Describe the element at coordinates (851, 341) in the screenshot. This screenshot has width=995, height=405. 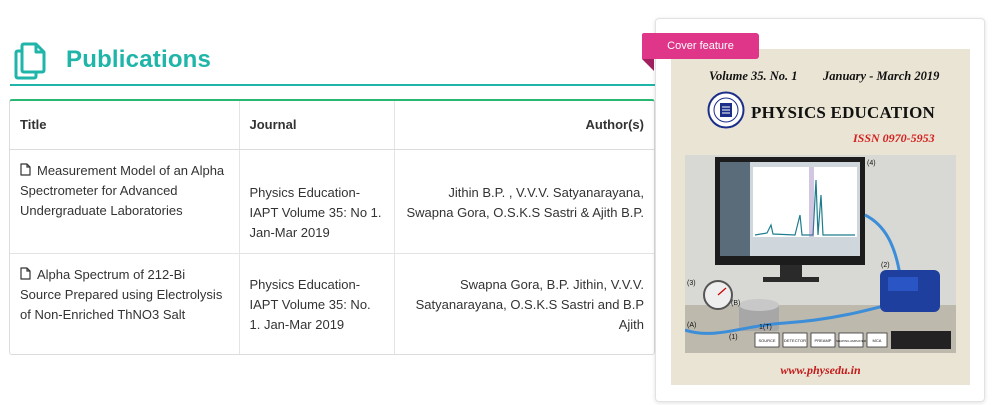
I see `diagram-shaping-amplifier-label: SHAPING AMPLIFIER` at that location.